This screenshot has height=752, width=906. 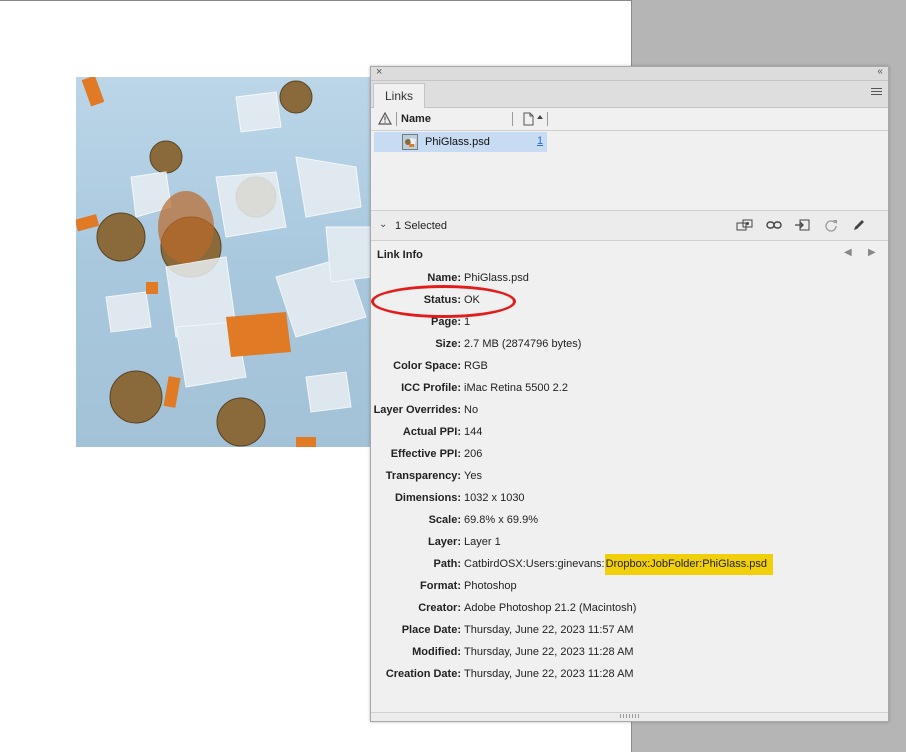 What do you see at coordinates (848, 252) in the screenshot?
I see `previous-link-icon: ◀` at bounding box center [848, 252].